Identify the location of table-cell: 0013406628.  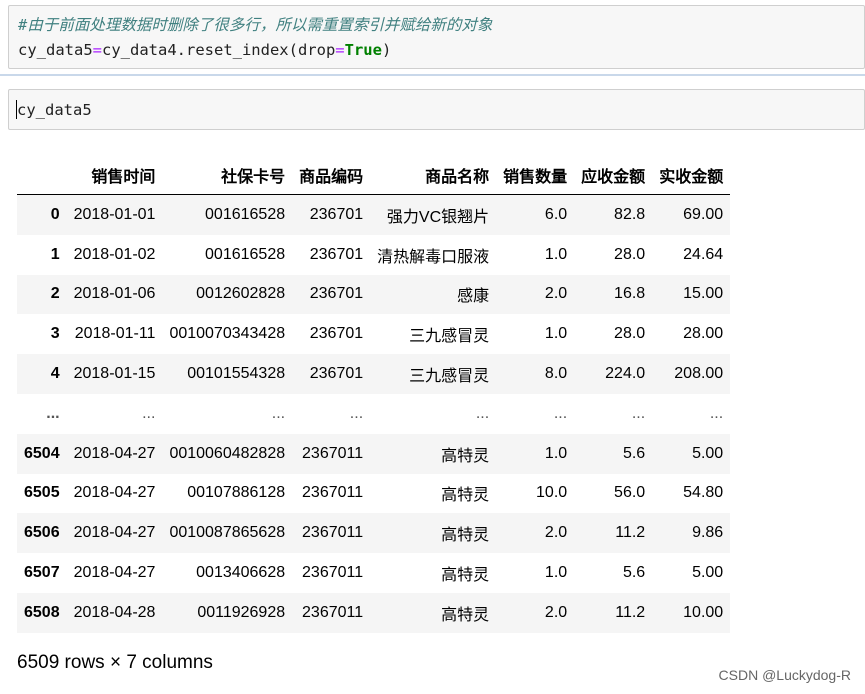
(241, 573).